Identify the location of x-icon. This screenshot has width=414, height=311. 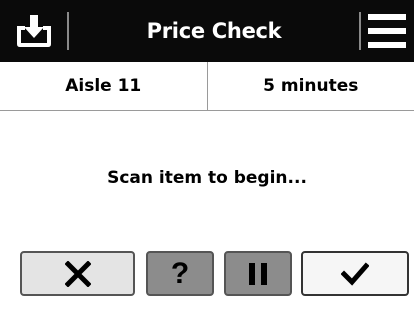
(77, 273).